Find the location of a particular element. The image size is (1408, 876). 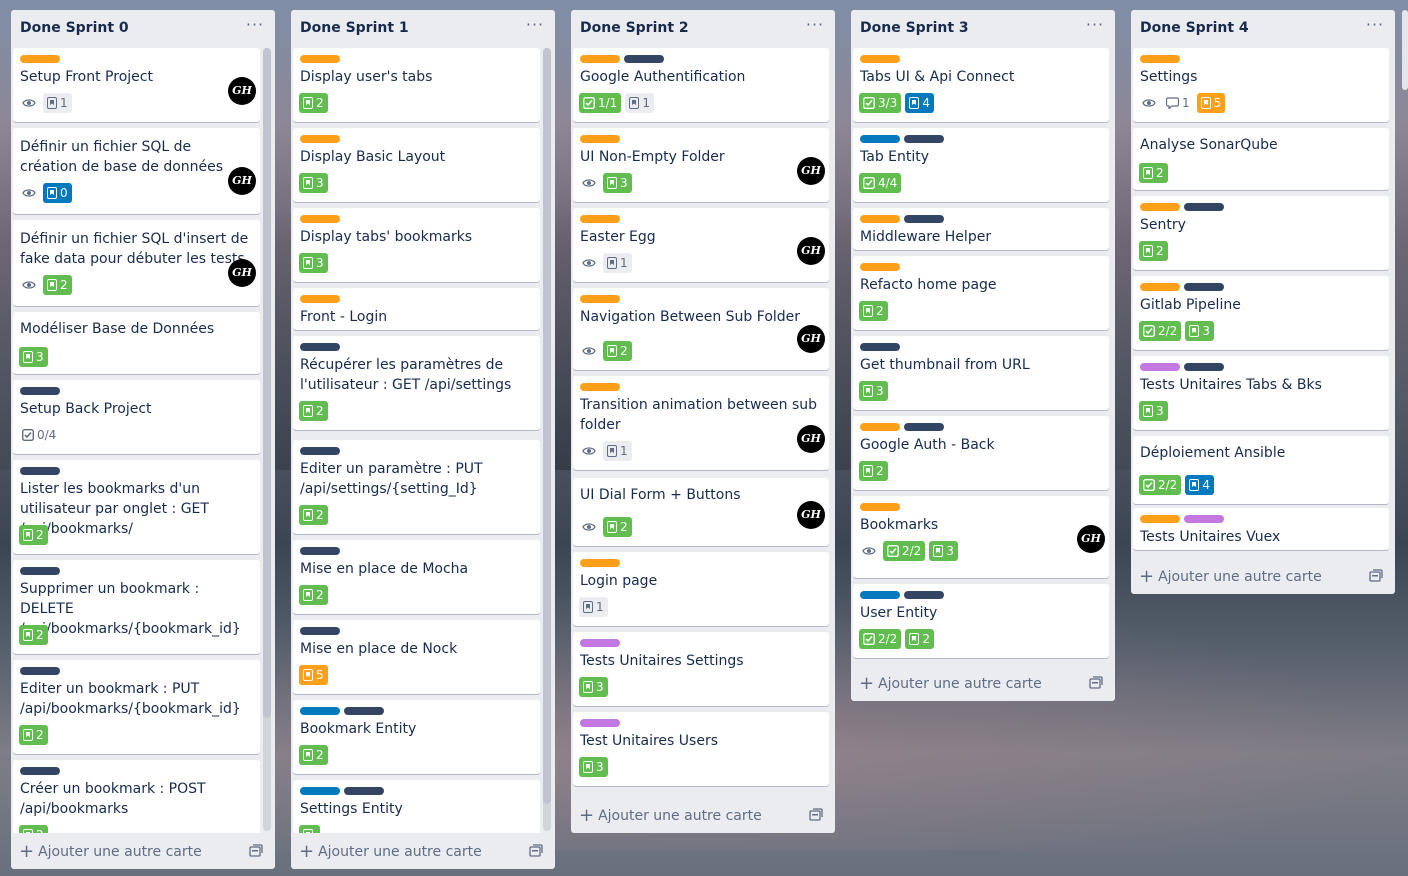

card: Tests Unitaires Vuex is located at coordinates (1261, 529).